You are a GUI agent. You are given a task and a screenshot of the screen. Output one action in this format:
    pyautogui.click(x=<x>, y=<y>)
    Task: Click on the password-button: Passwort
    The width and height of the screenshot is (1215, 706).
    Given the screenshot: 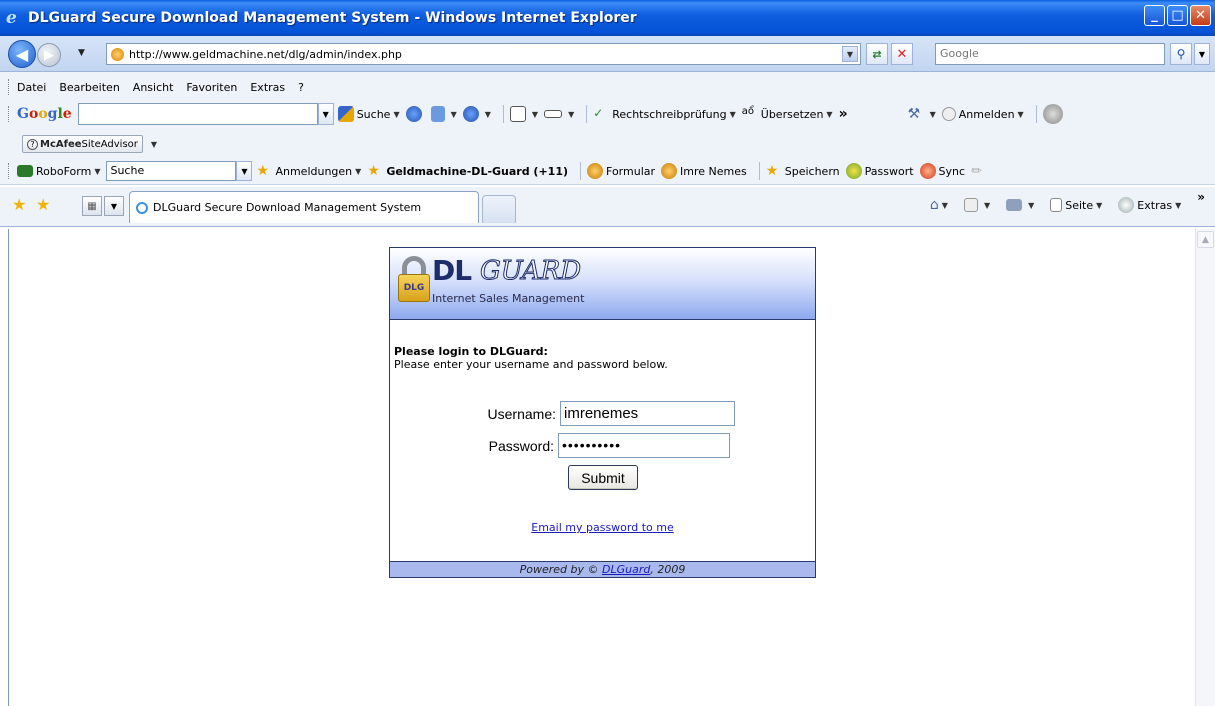 What is the action you would take?
    pyautogui.click(x=879, y=171)
    